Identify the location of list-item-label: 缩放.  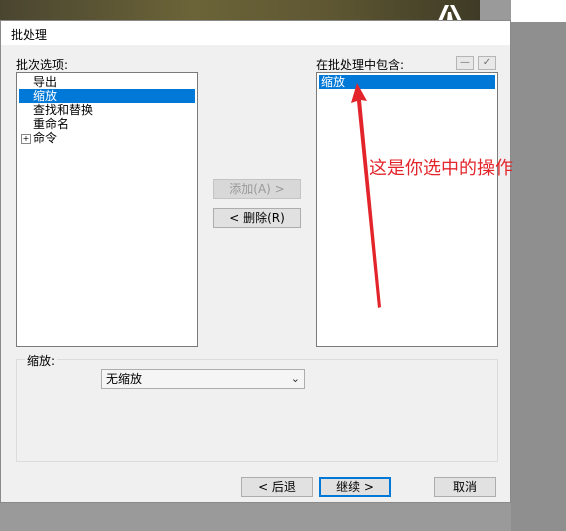
(45, 96).